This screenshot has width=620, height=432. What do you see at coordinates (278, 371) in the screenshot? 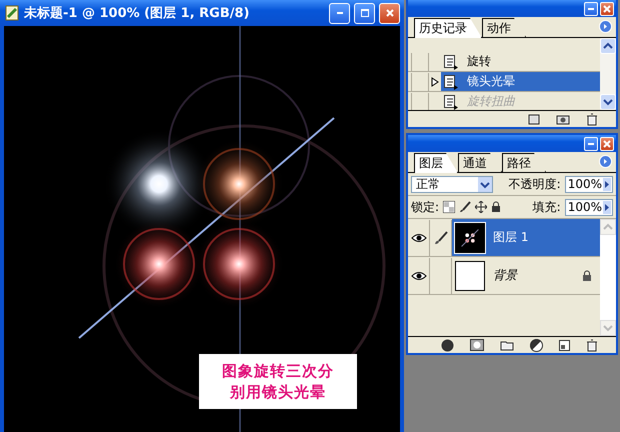
I see `caption-text: 图象旋转三次分` at bounding box center [278, 371].